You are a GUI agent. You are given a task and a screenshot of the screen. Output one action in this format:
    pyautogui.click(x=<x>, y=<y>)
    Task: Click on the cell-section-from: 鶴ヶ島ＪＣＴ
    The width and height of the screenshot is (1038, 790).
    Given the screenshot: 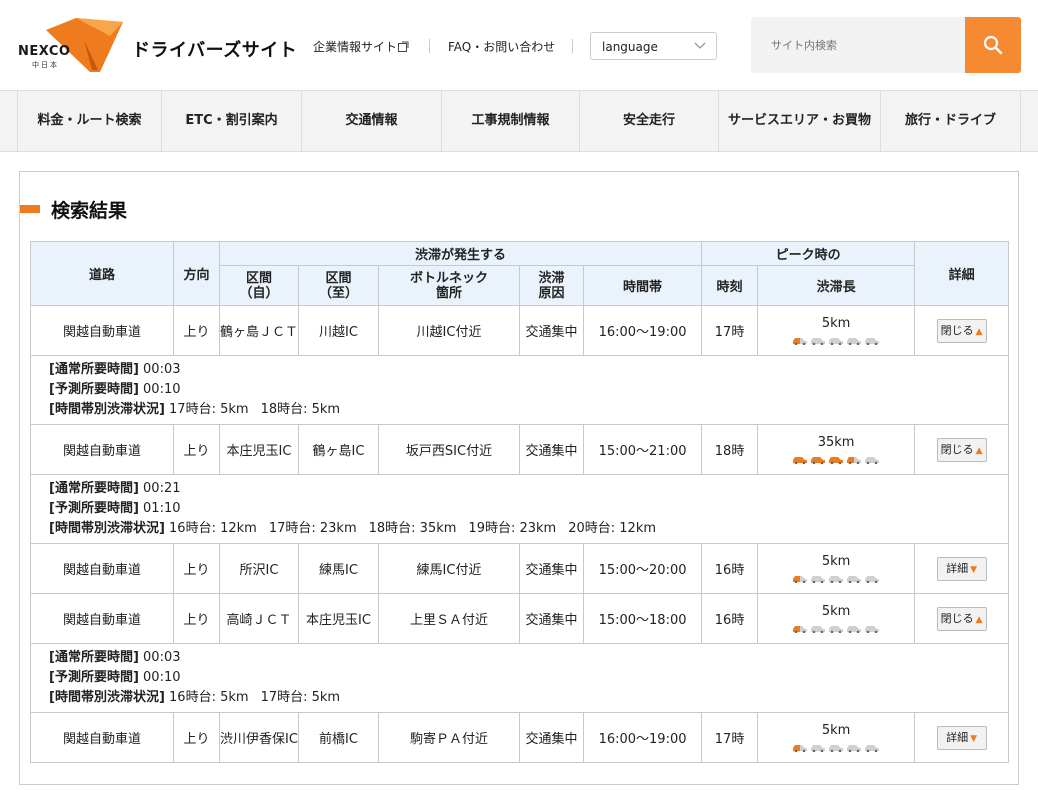 What is the action you would take?
    pyautogui.click(x=259, y=330)
    